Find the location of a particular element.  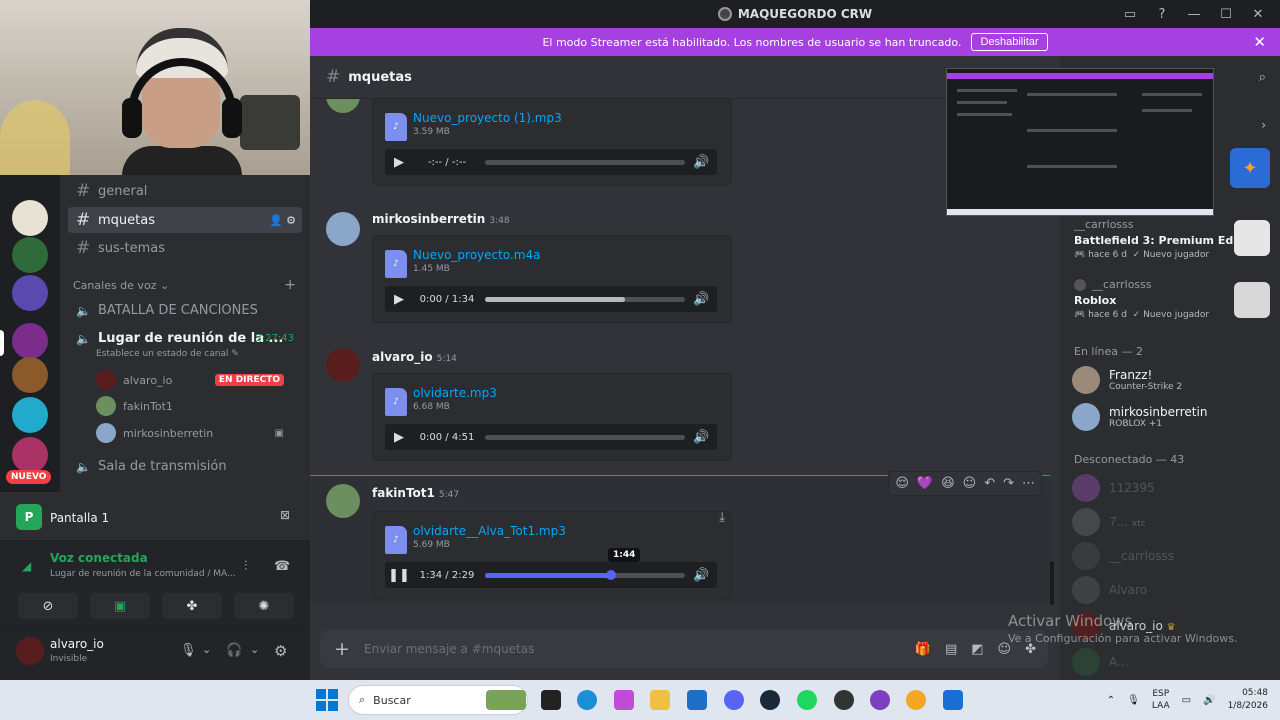

headphones-icon: 🎧 is located at coordinates (234, 650).